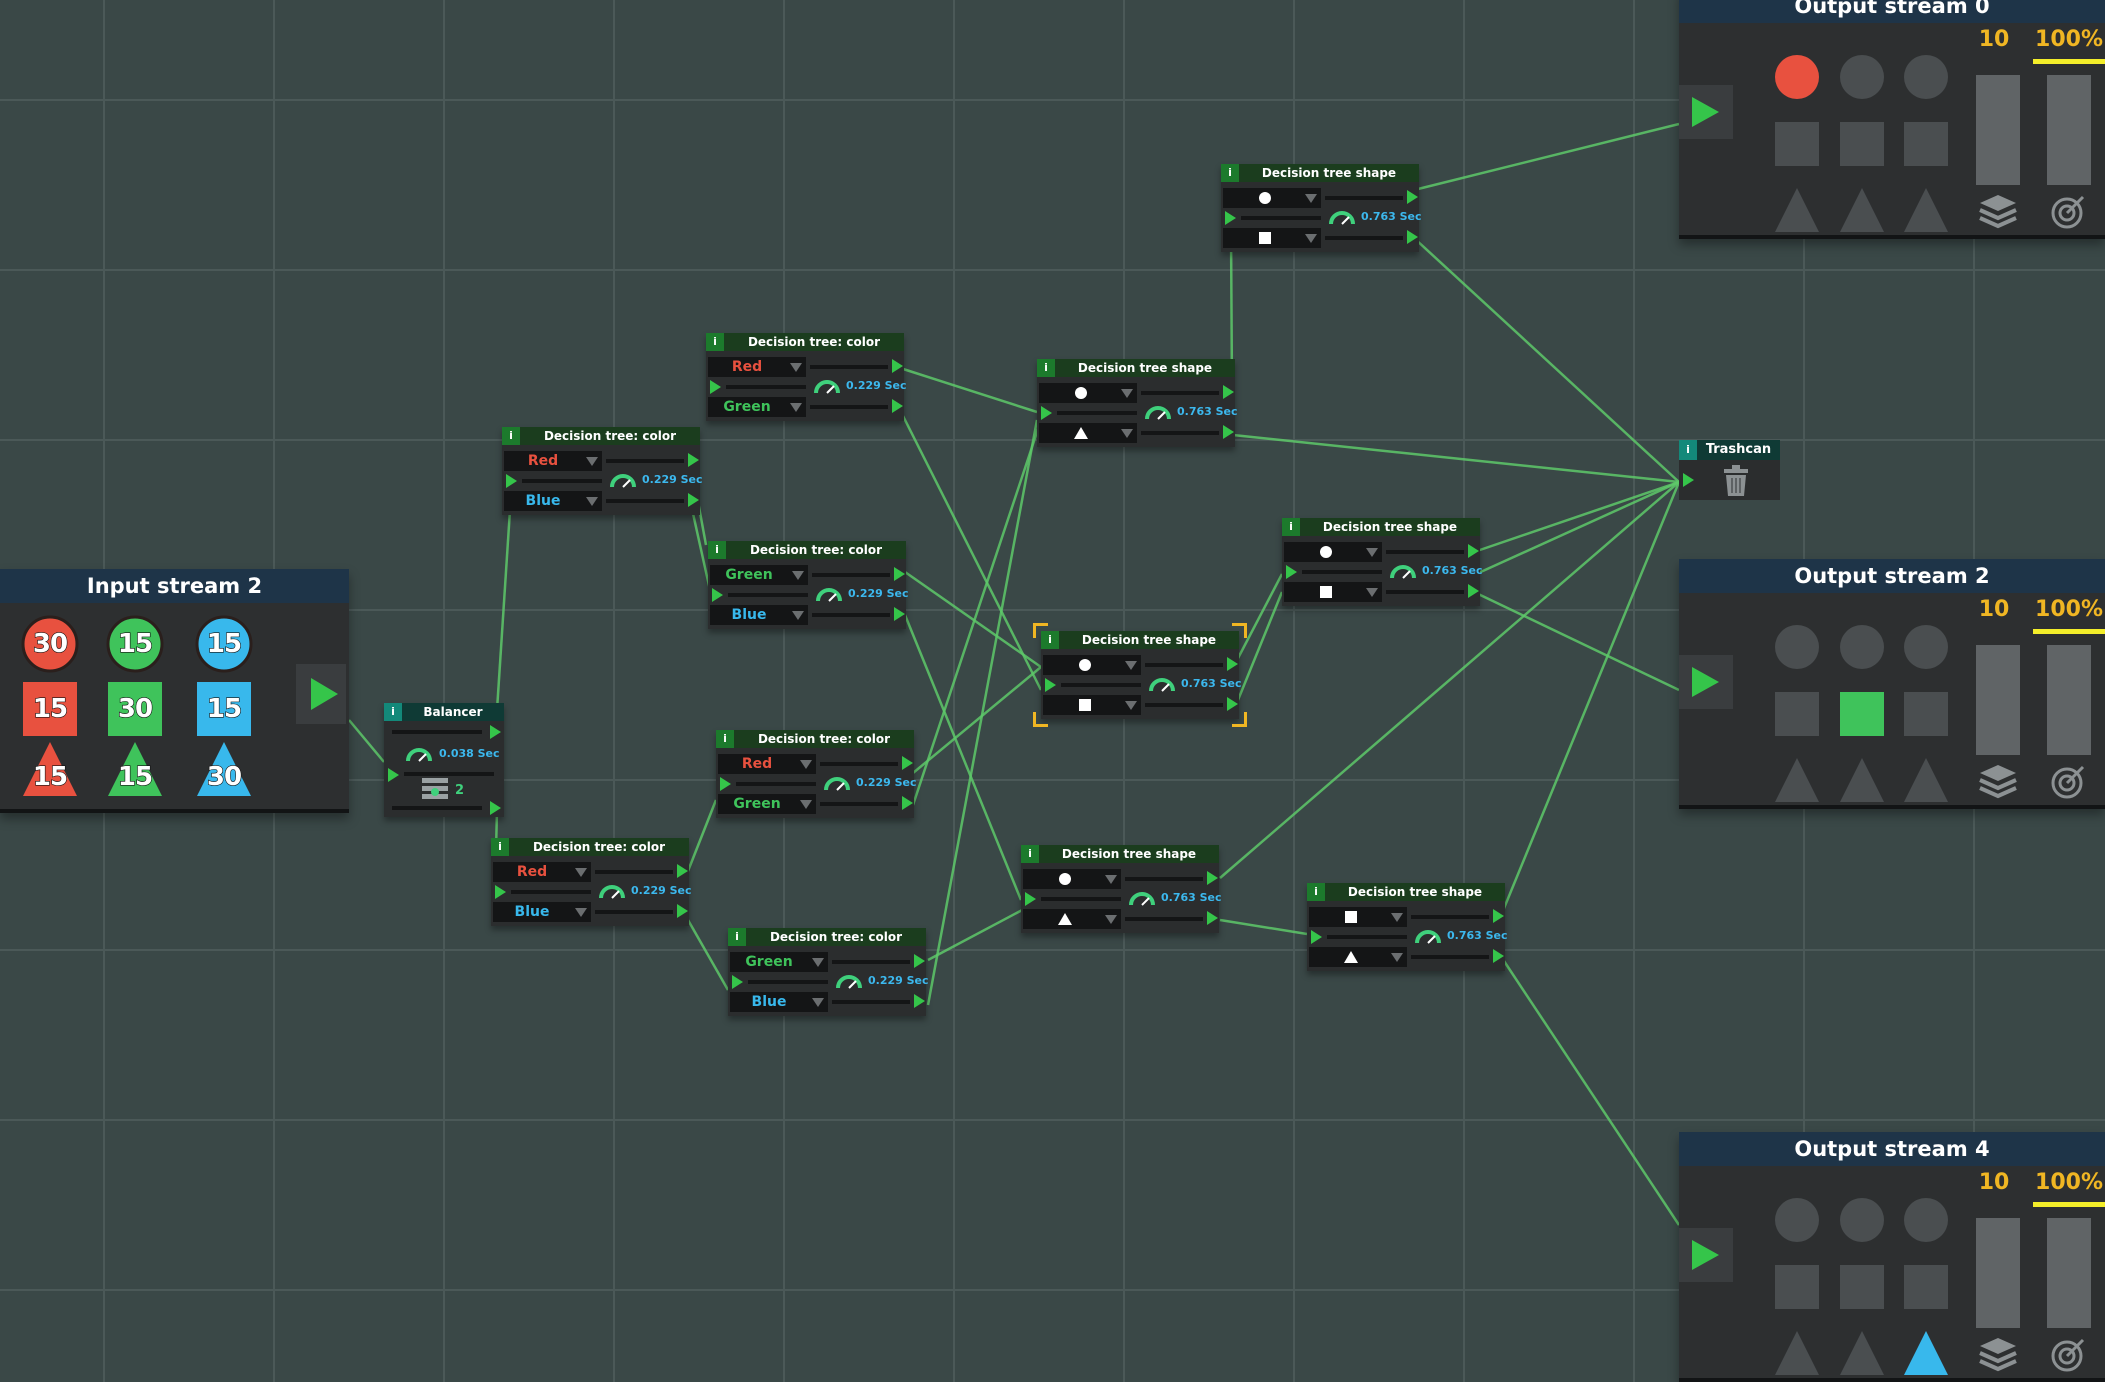  Describe the element at coordinates (321, 694) in the screenshot. I see `input-play-button` at that location.